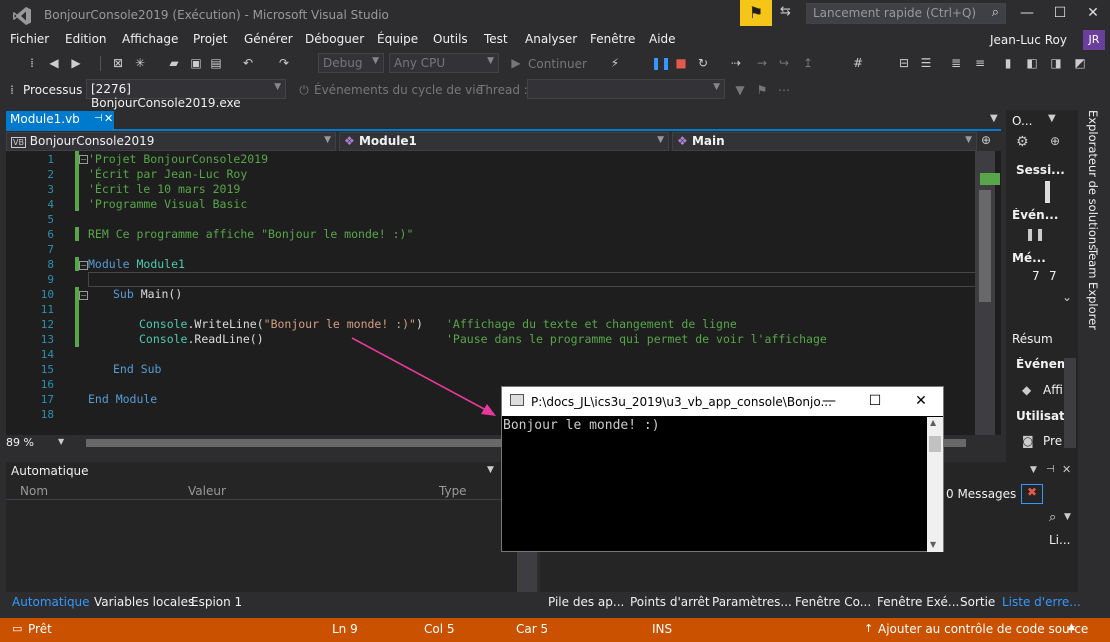 This screenshot has width=1110, height=642. Describe the element at coordinates (933, 544) in the screenshot. I see `scroll-down-icon: ▼` at that location.